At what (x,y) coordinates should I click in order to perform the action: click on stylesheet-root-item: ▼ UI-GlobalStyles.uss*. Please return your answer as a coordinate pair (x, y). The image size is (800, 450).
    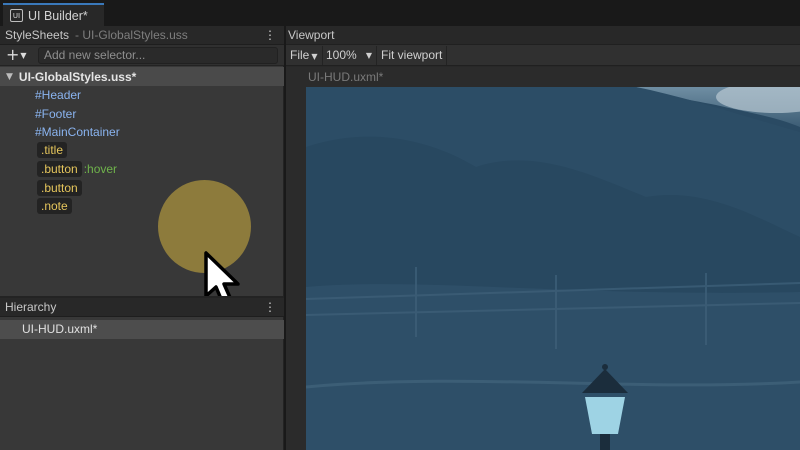
    Looking at the image, I should click on (142, 76).